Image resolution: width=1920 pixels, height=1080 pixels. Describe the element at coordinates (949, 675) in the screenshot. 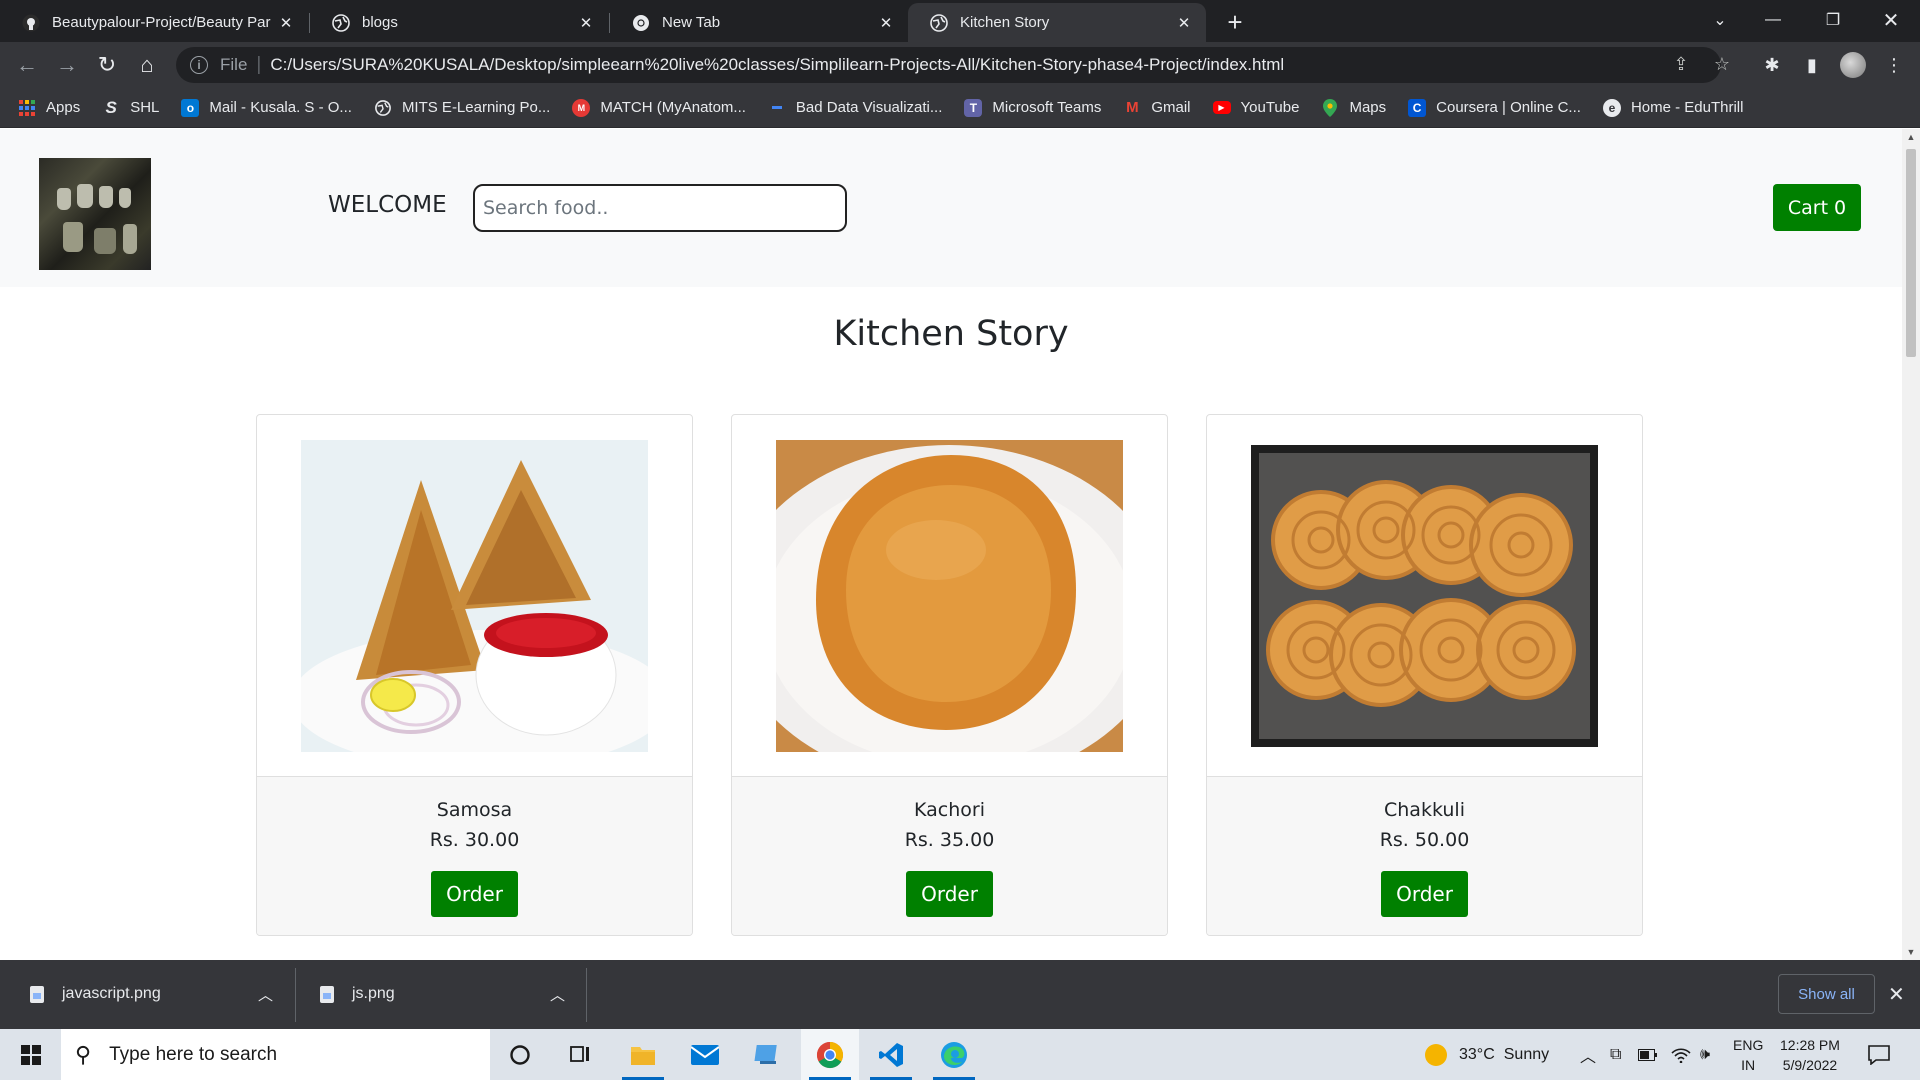

I see `product-card-kachori: Kachori Rs. 35.00 Order` at that location.